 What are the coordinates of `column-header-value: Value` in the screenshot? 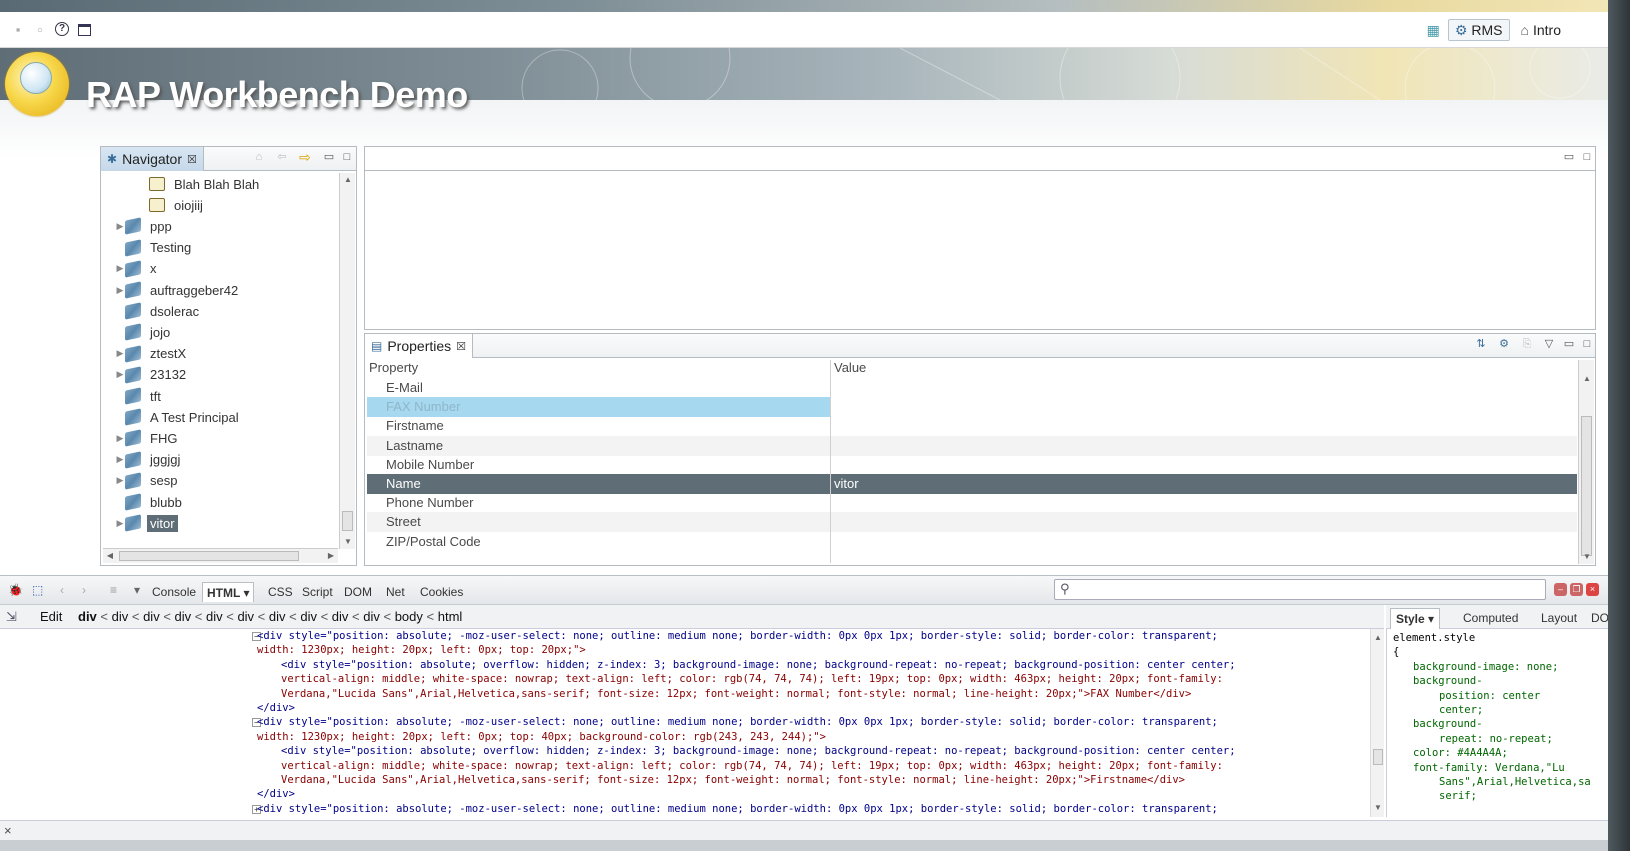 It's located at (850, 369).